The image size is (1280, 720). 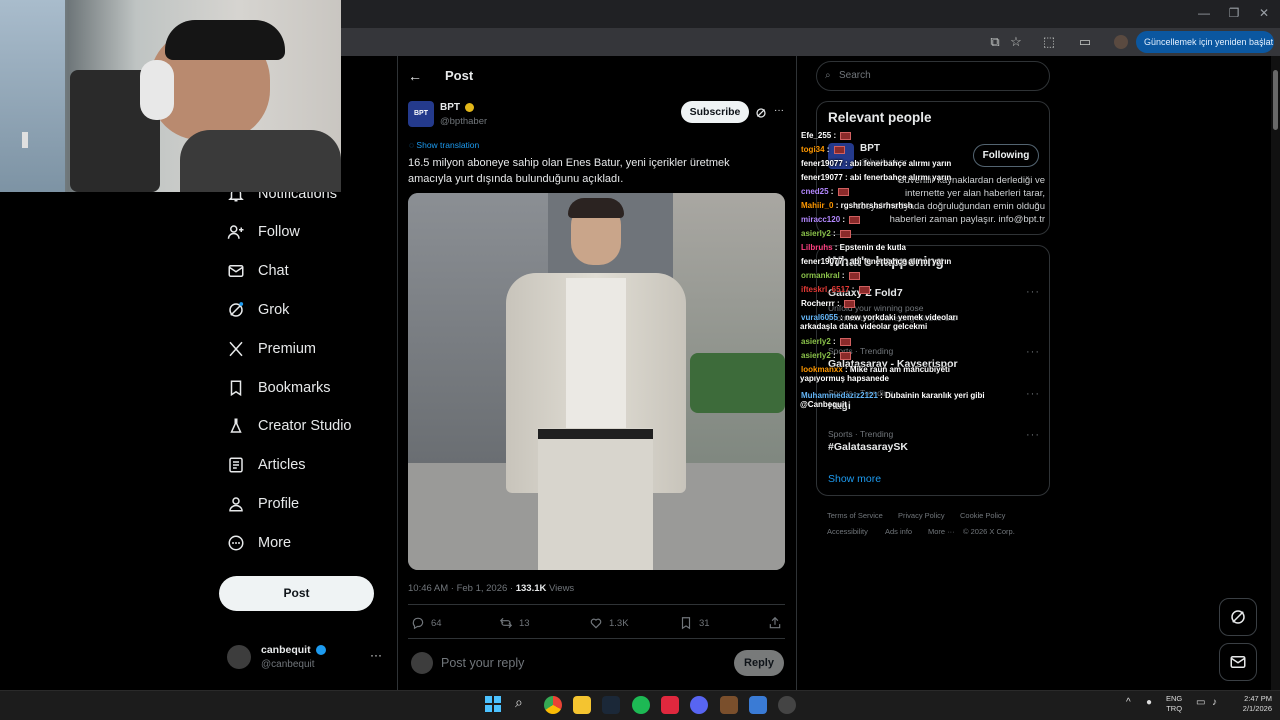 I want to click on chat-text-continued: arkadaşla daha videolar gelcekmi, so click(x=864, y=326).